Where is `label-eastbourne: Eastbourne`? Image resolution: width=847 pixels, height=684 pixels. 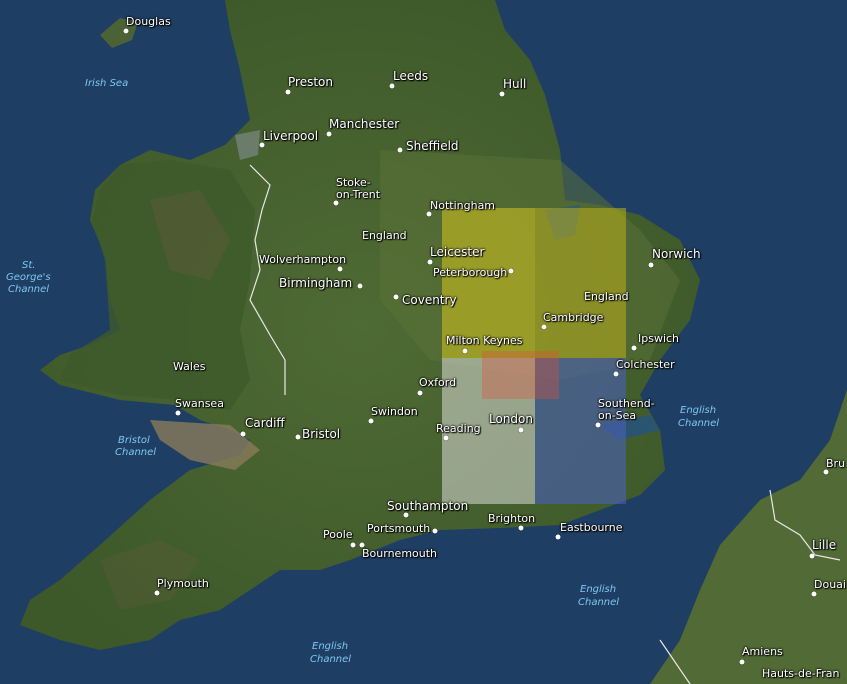 label-eastbourne: Eastbourne is located at coordinates (591, 527).